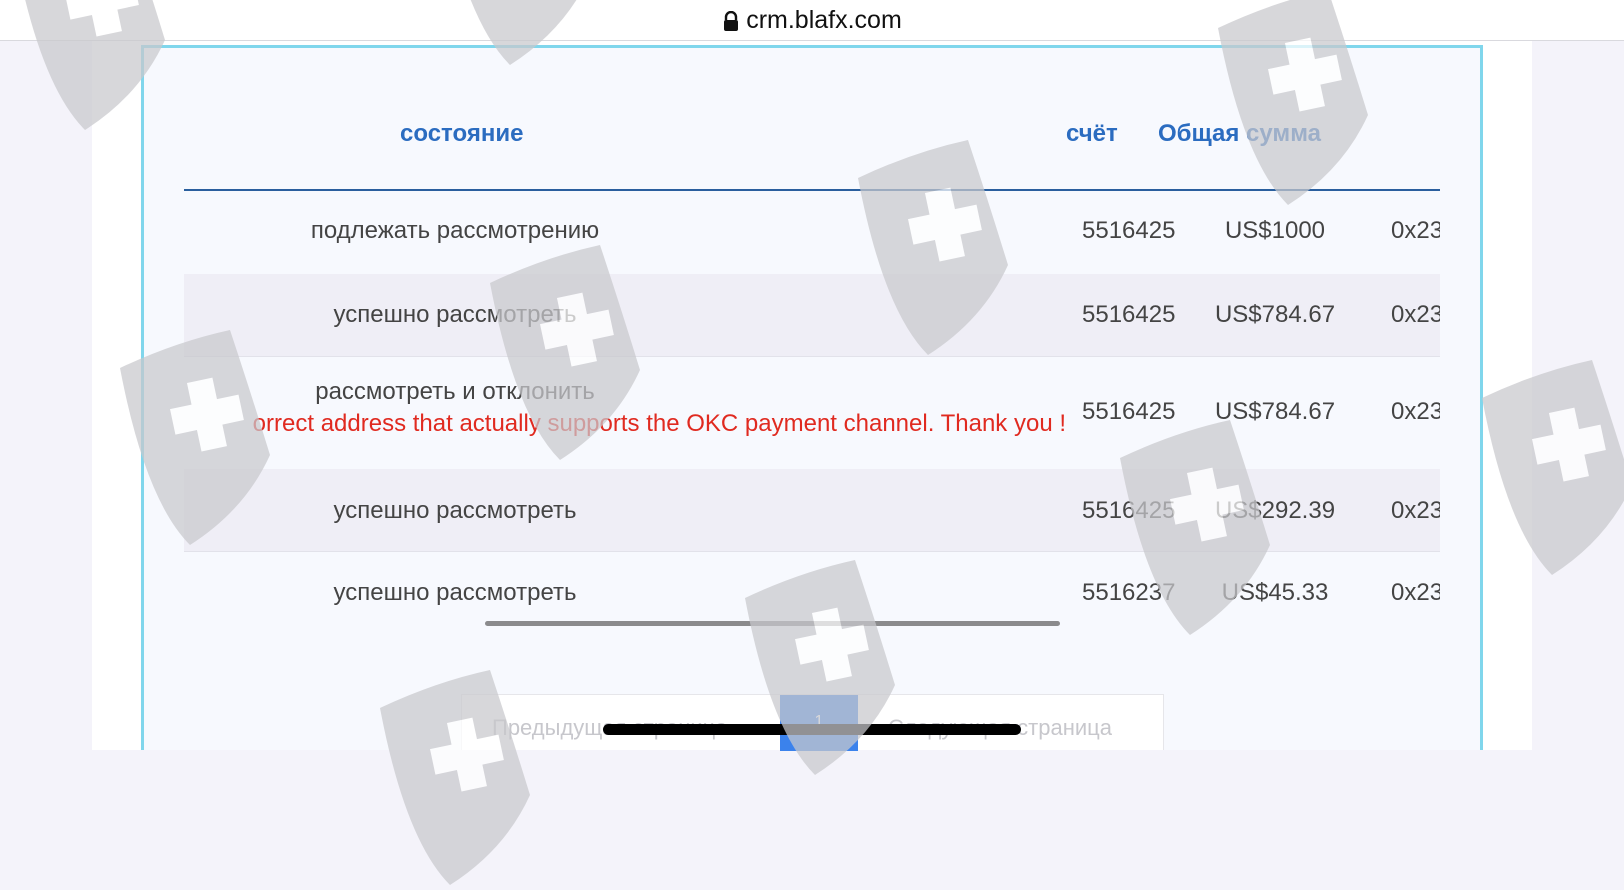  I want to click on home-indicator, so click(812, 729).